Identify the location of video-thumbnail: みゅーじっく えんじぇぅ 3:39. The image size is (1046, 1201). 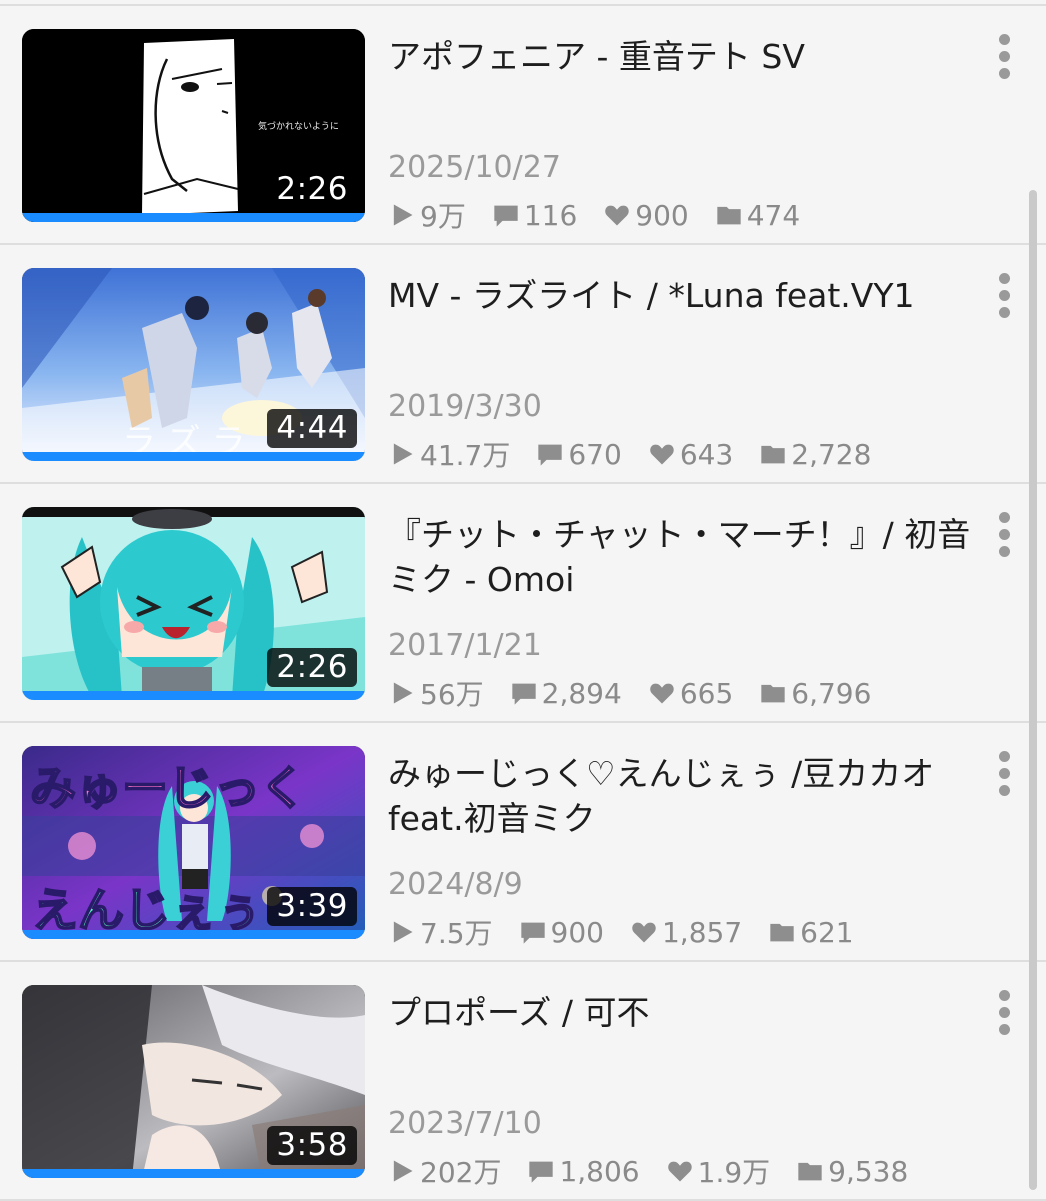
(193, 842).